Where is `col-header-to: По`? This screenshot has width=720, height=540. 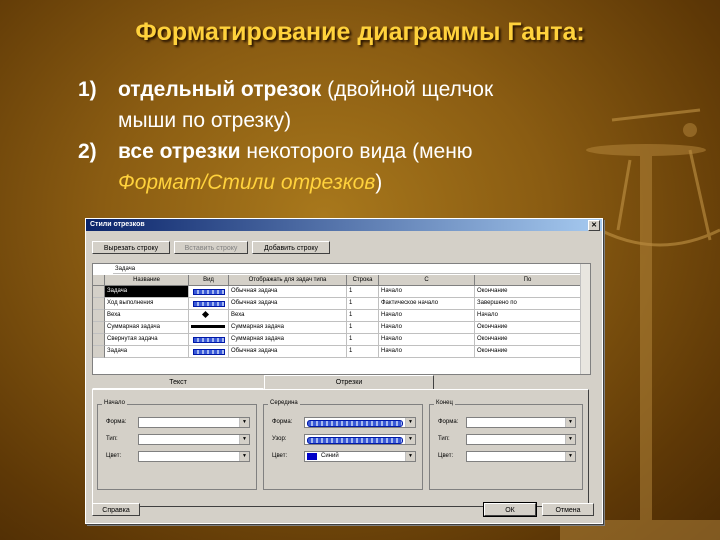
col-header-to: По is located at coordinates (528, 280).